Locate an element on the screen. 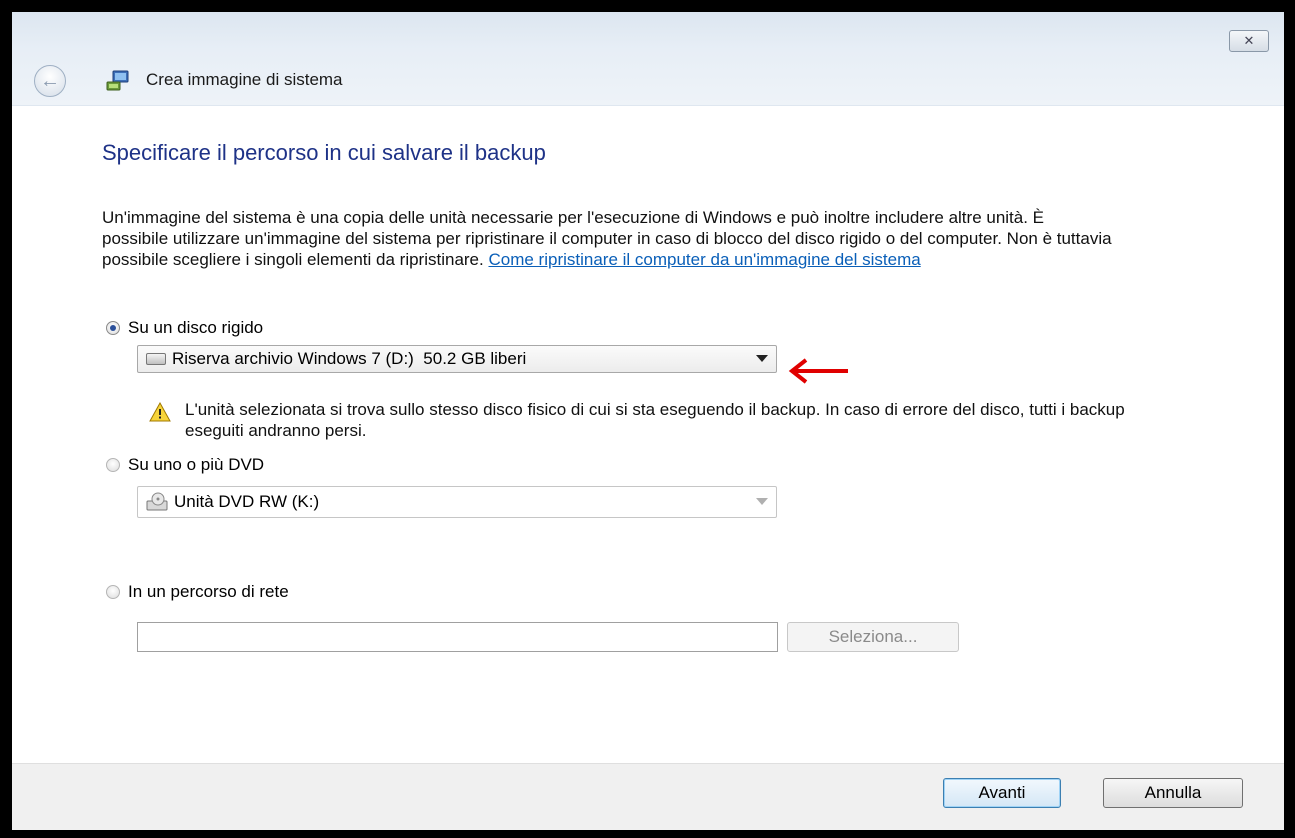  option-hard-disk-label: Su un disco rigido is located at coordinates (196, 327).